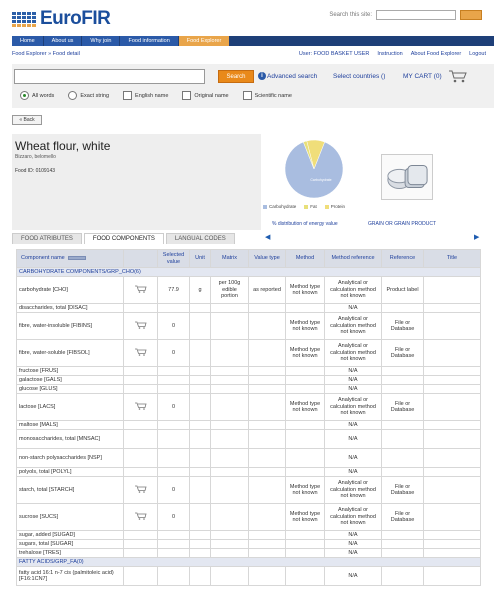 The height and width of the screenshot is (614, 494). I want to click on col-reference: Reference, so click(402, 258).